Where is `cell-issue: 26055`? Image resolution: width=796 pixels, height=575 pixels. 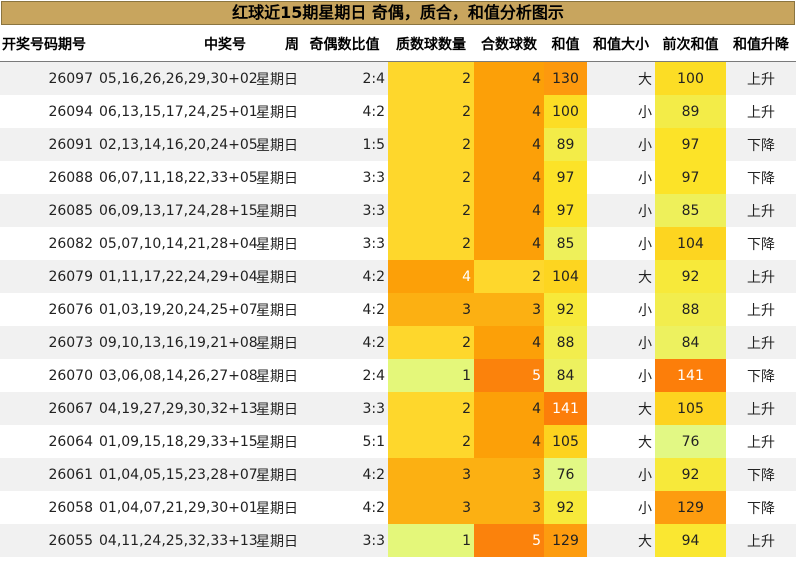
cell-issue: 26055 is located at coordinates (48, 540).